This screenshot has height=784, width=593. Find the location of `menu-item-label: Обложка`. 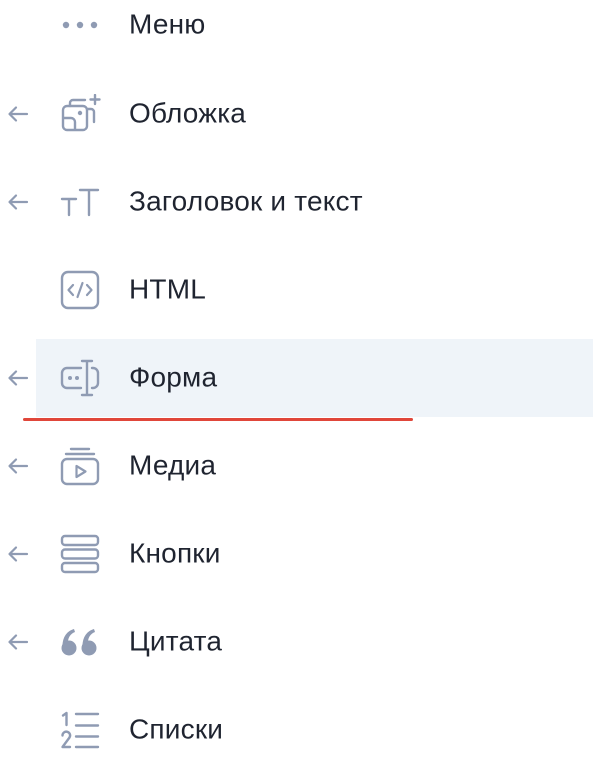

menu-item-label: Обложка is located at coordinates (188, 113).